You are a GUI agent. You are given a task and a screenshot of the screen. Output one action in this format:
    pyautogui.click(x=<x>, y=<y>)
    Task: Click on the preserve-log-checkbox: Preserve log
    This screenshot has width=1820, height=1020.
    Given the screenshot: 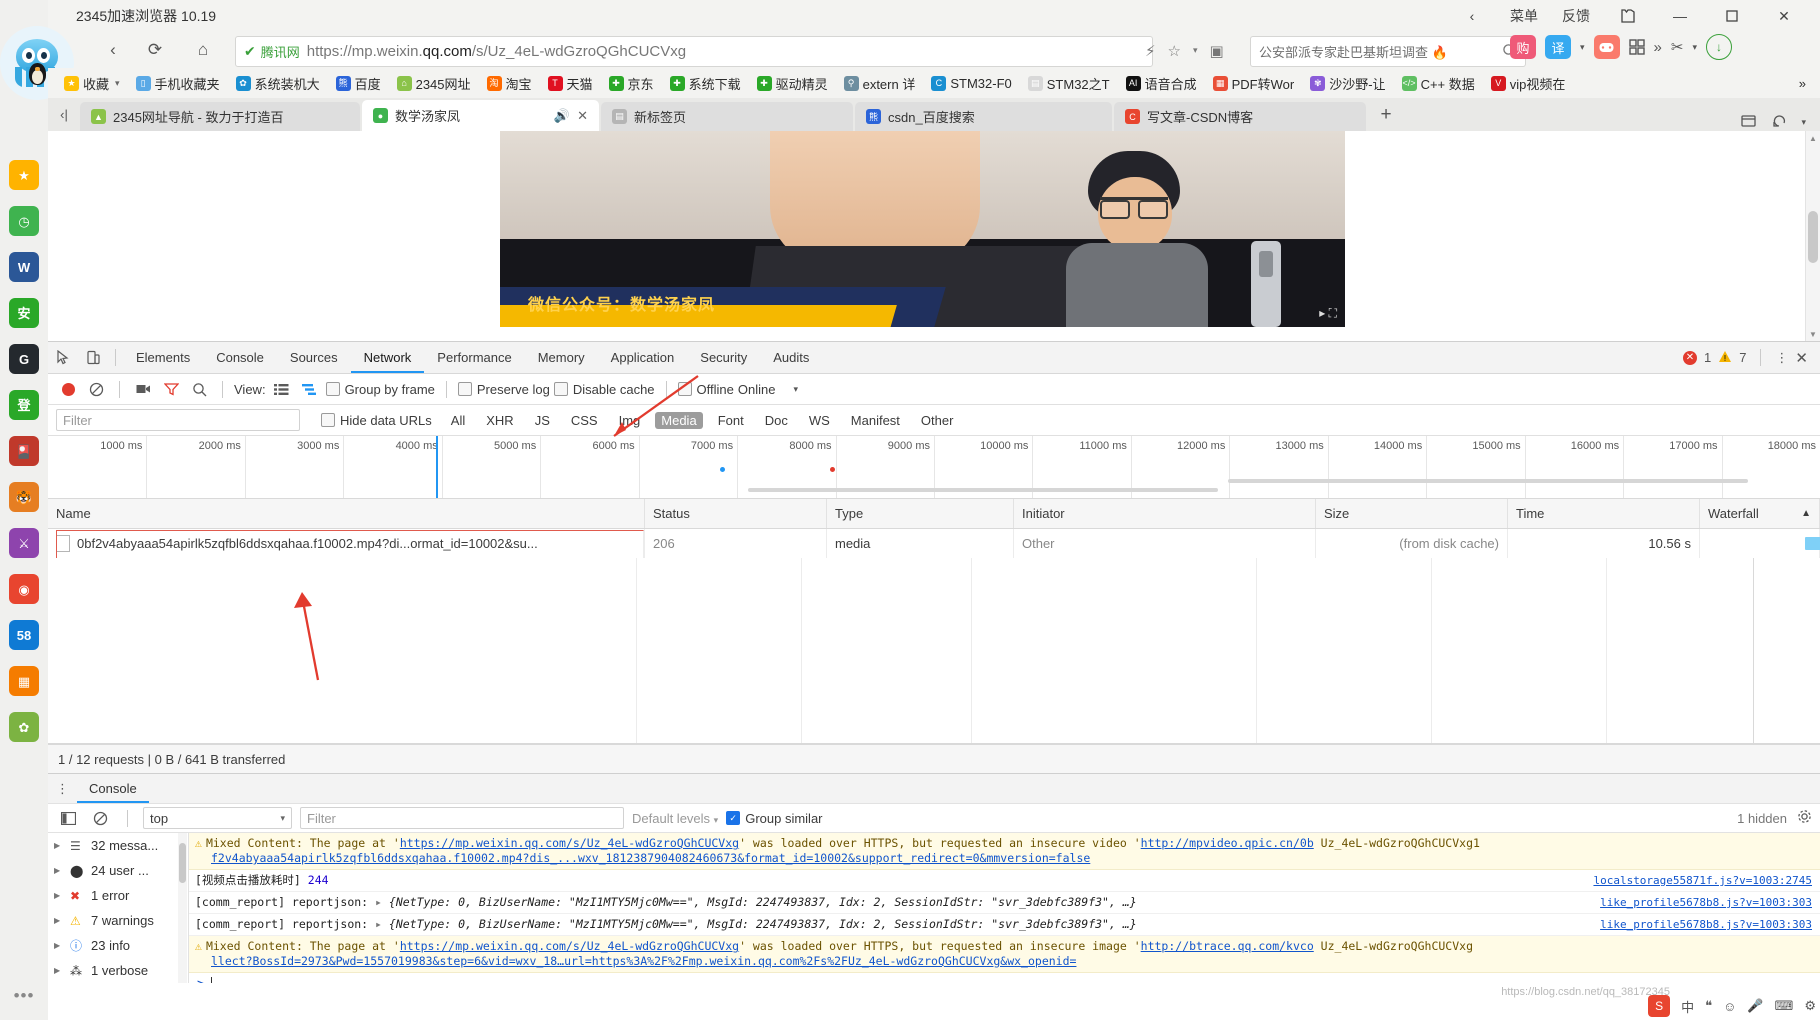 What is the action you would take?
    pyautogui.click(x=503, y=389)
    